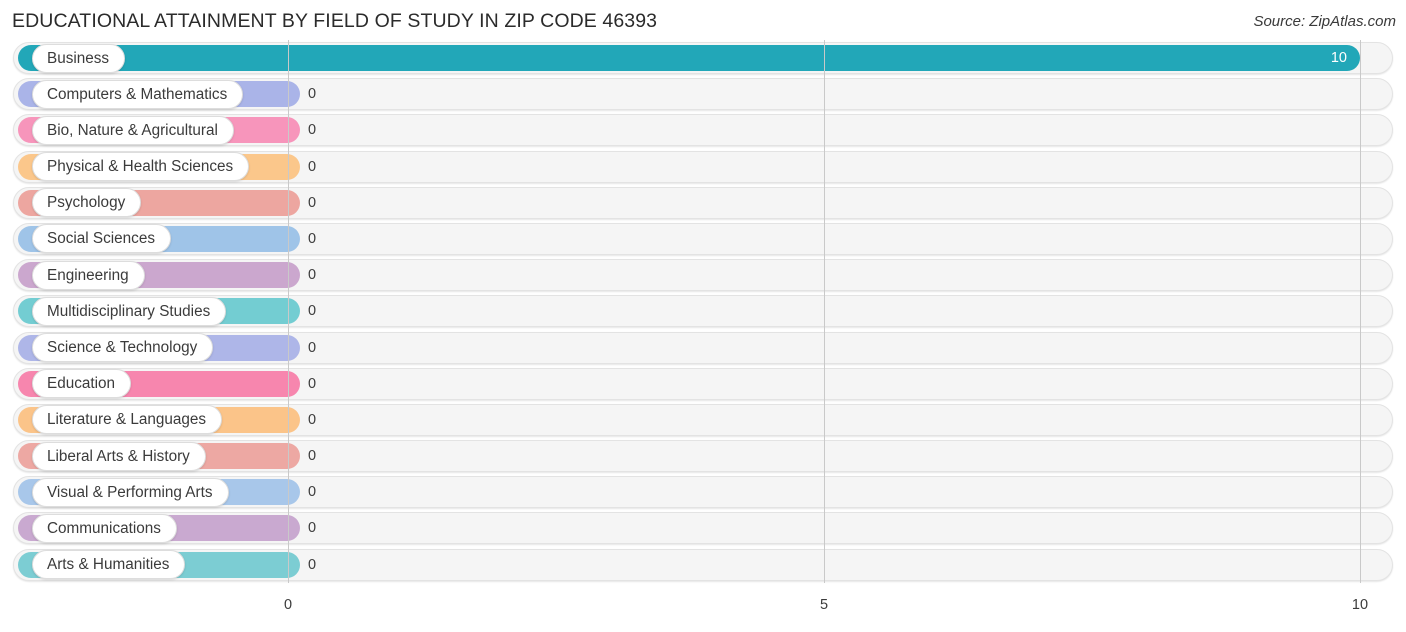  What do you see at coordinates (87, 203) in the screenshot?
I see `category-label: Psychology` at bounding box center [87, 203].